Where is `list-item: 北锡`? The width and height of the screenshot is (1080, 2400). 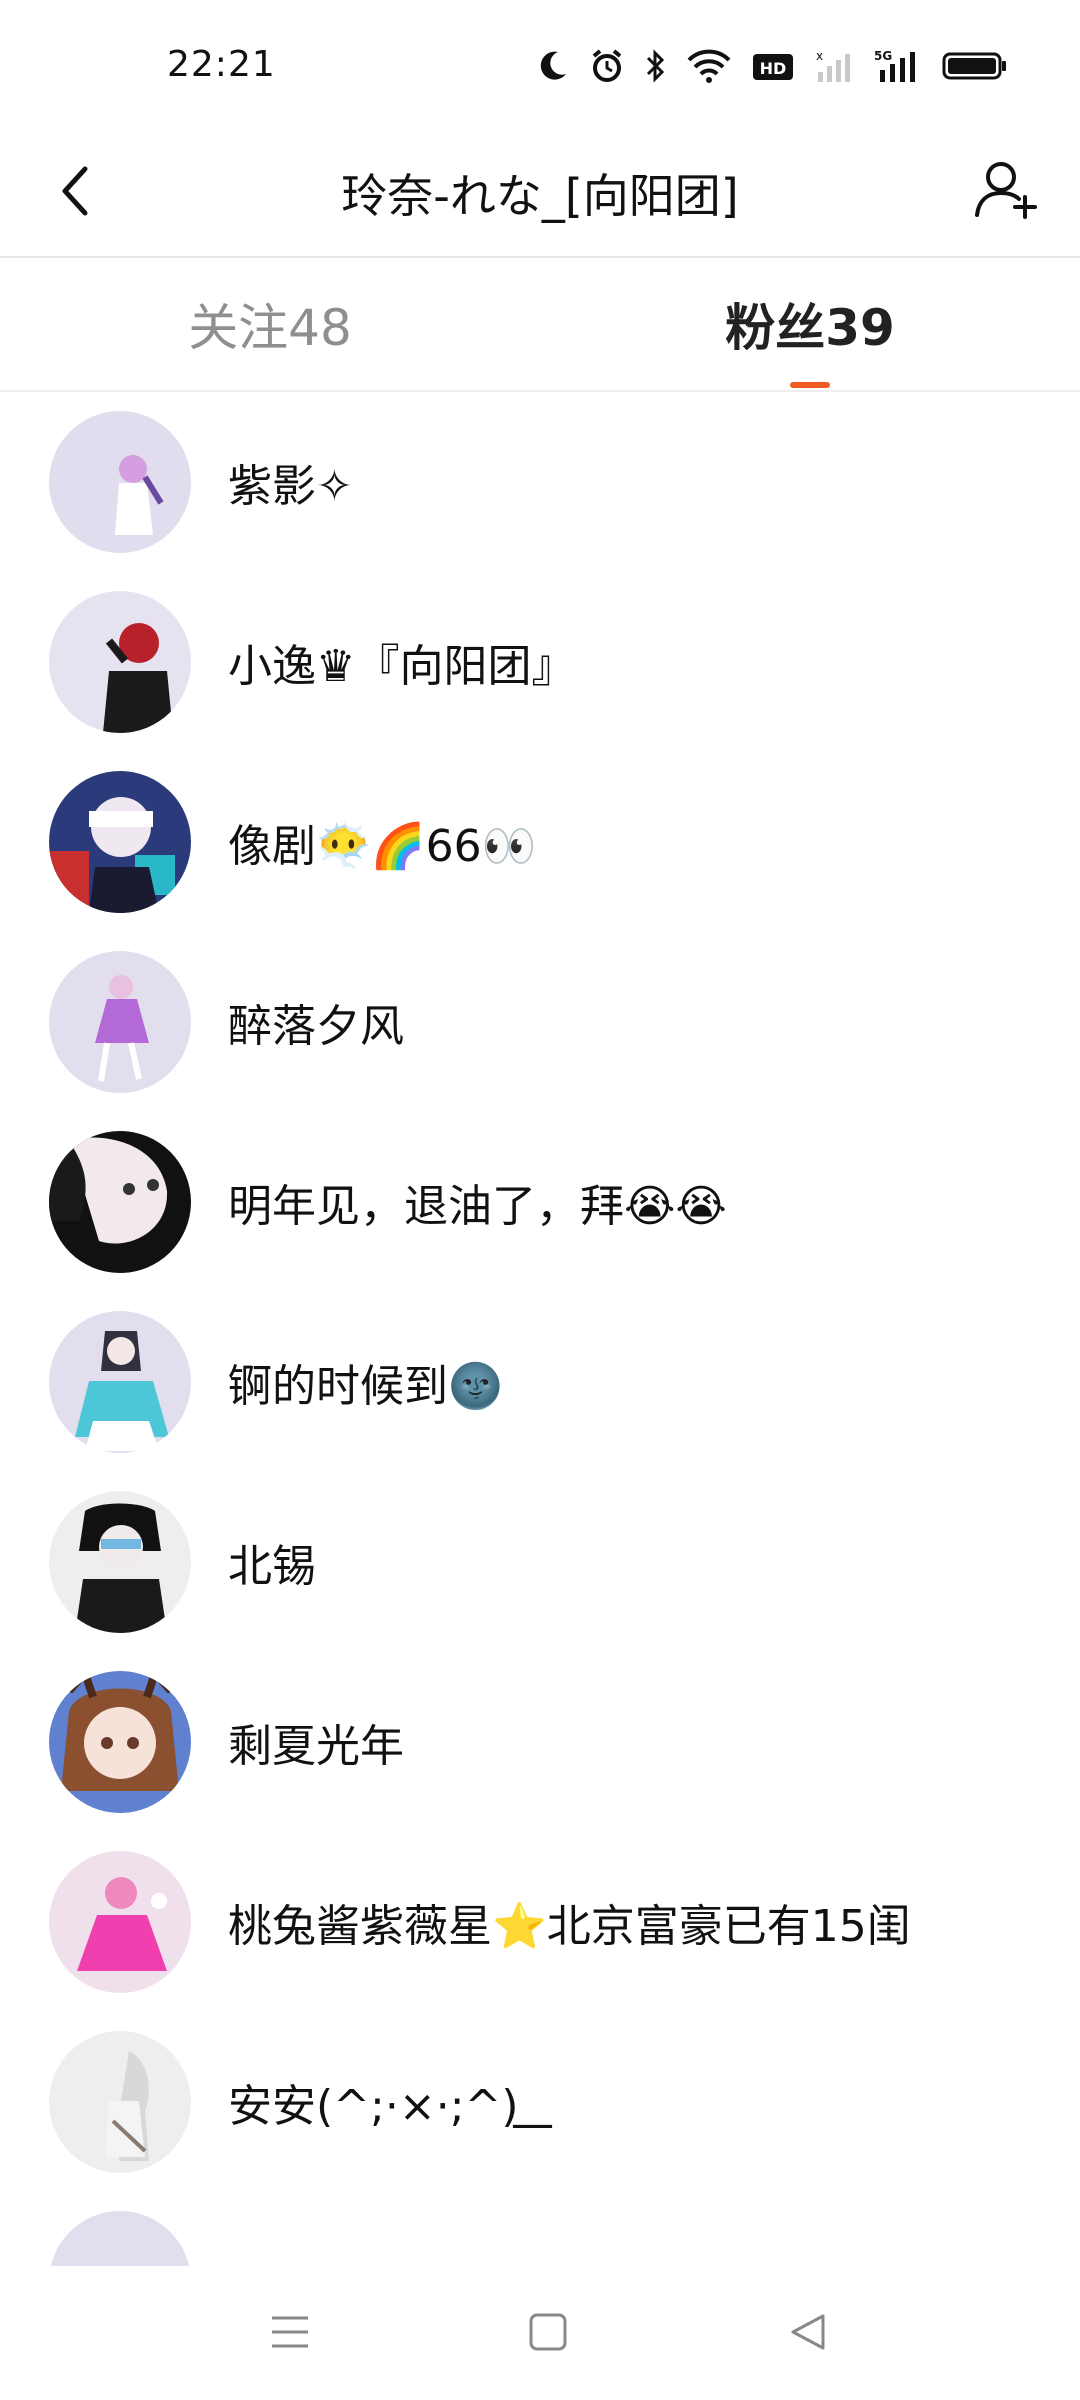
list-item: 北锡 is located at coordinates (540, 1562).